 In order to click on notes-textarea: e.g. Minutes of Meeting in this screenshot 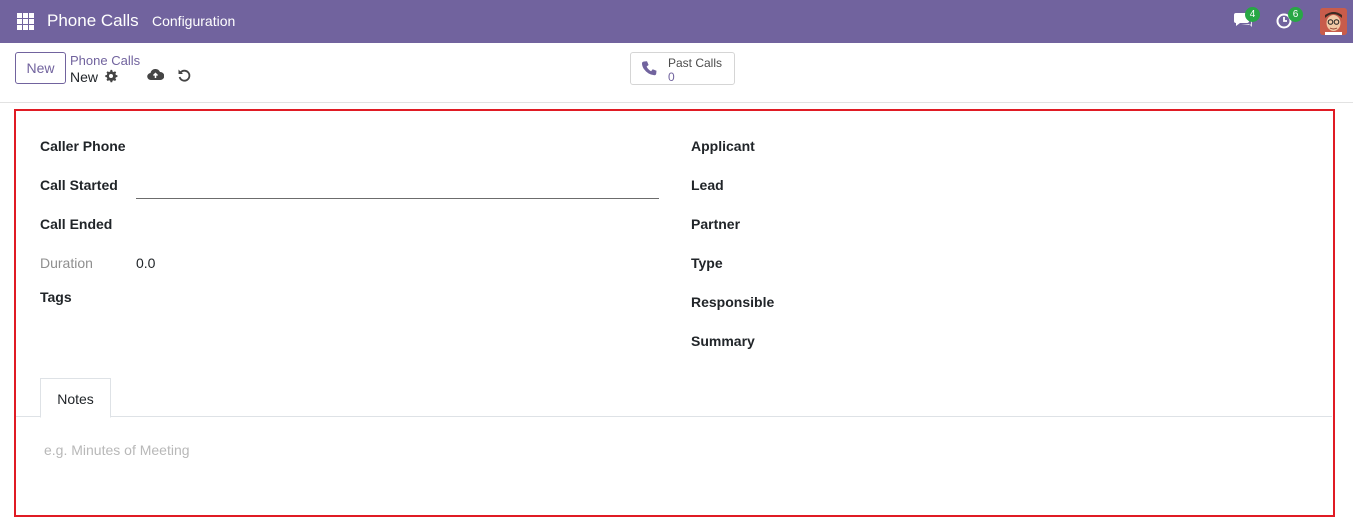, I will do `click(117, 450)`.